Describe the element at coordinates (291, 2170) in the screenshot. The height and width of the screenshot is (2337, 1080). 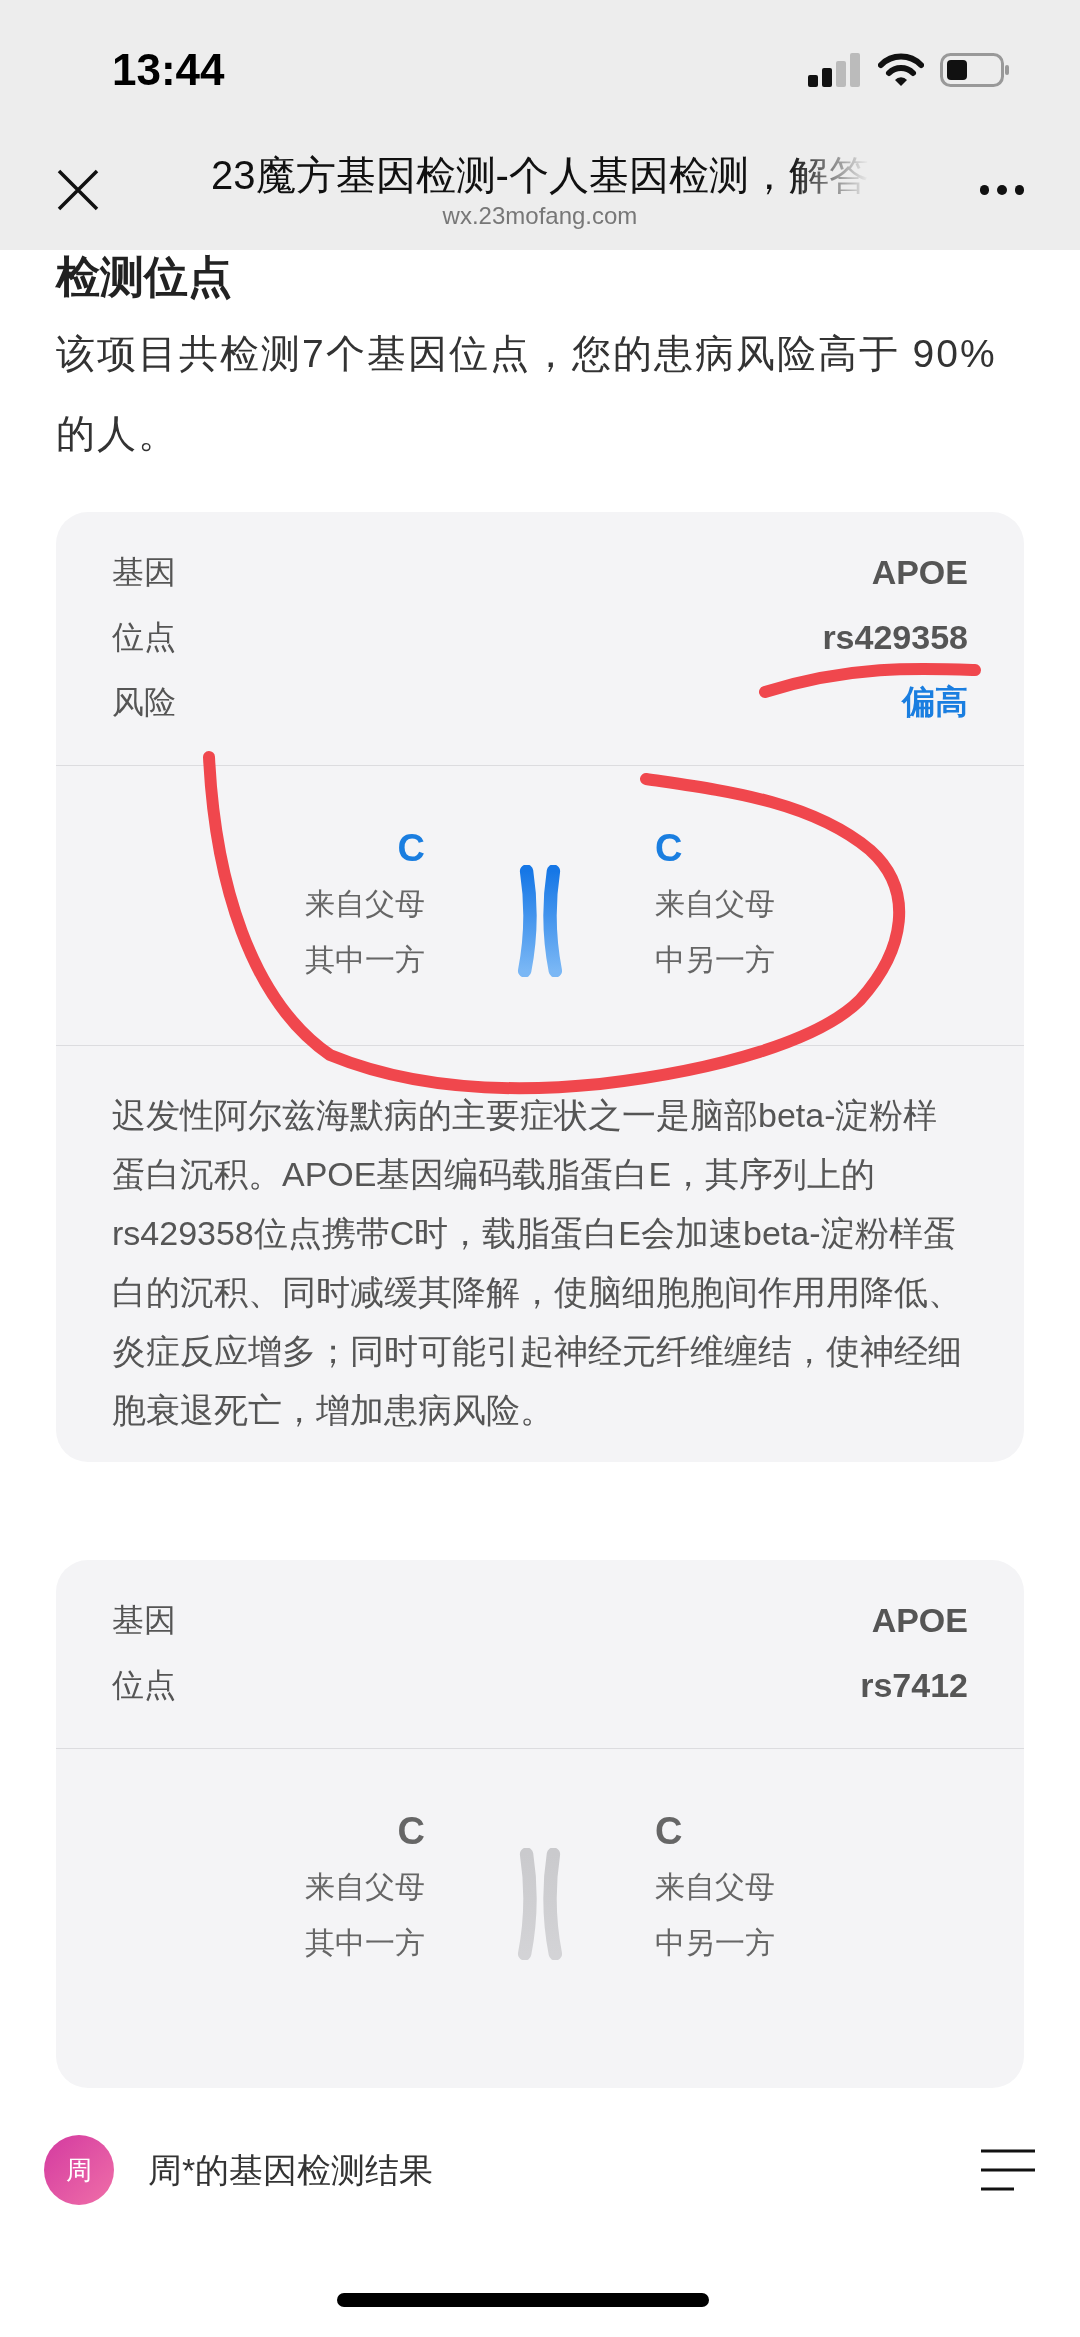
I see `result-title: 周*的基因检测结果` at that location.